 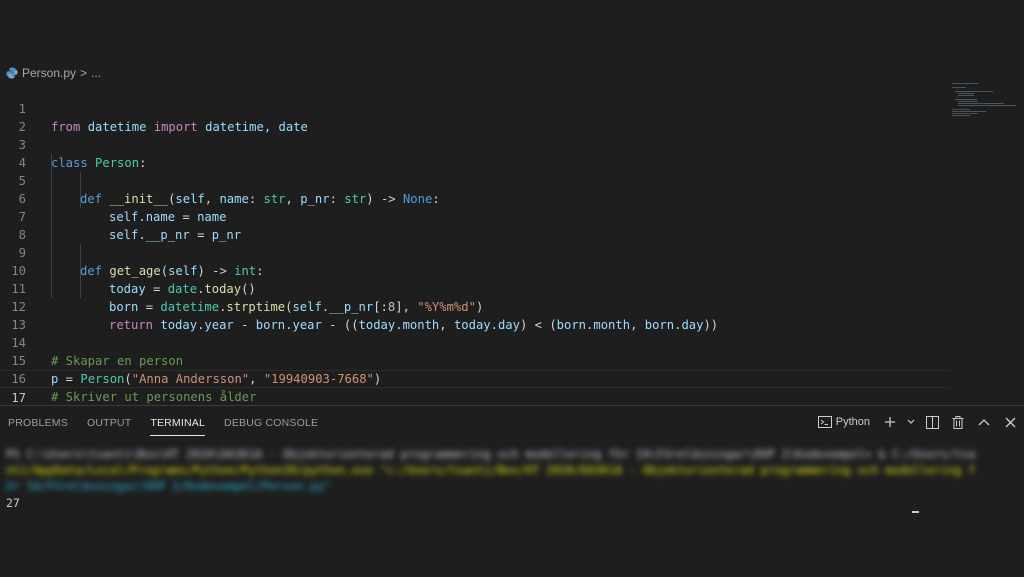 I want to click on code-line: 9 def get_age(self) -> int:, so click(x=475, y=252).